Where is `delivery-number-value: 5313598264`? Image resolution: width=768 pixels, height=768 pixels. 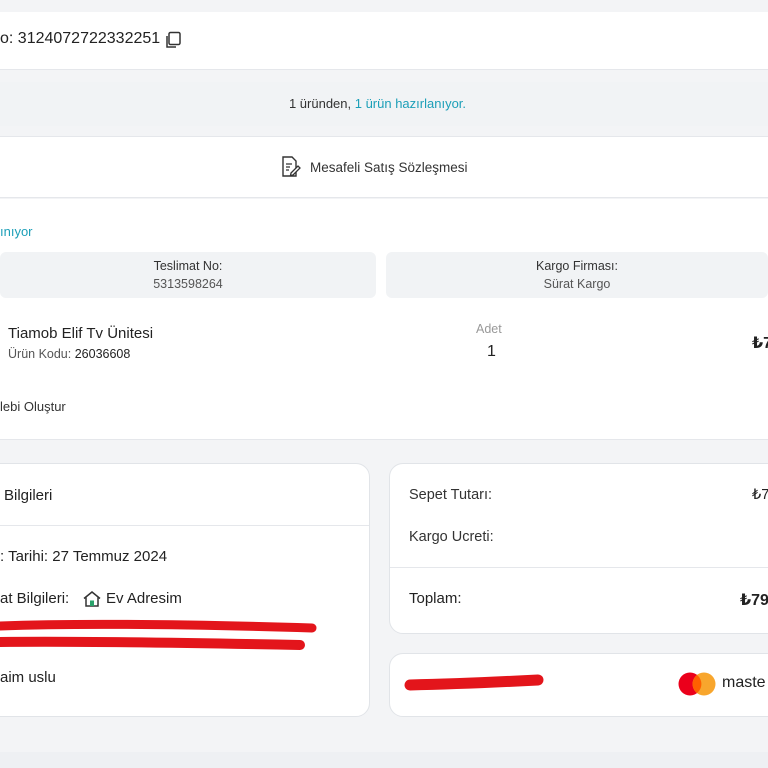
delivery-number-value: 5313598264 is located at coordinates (188, 284).